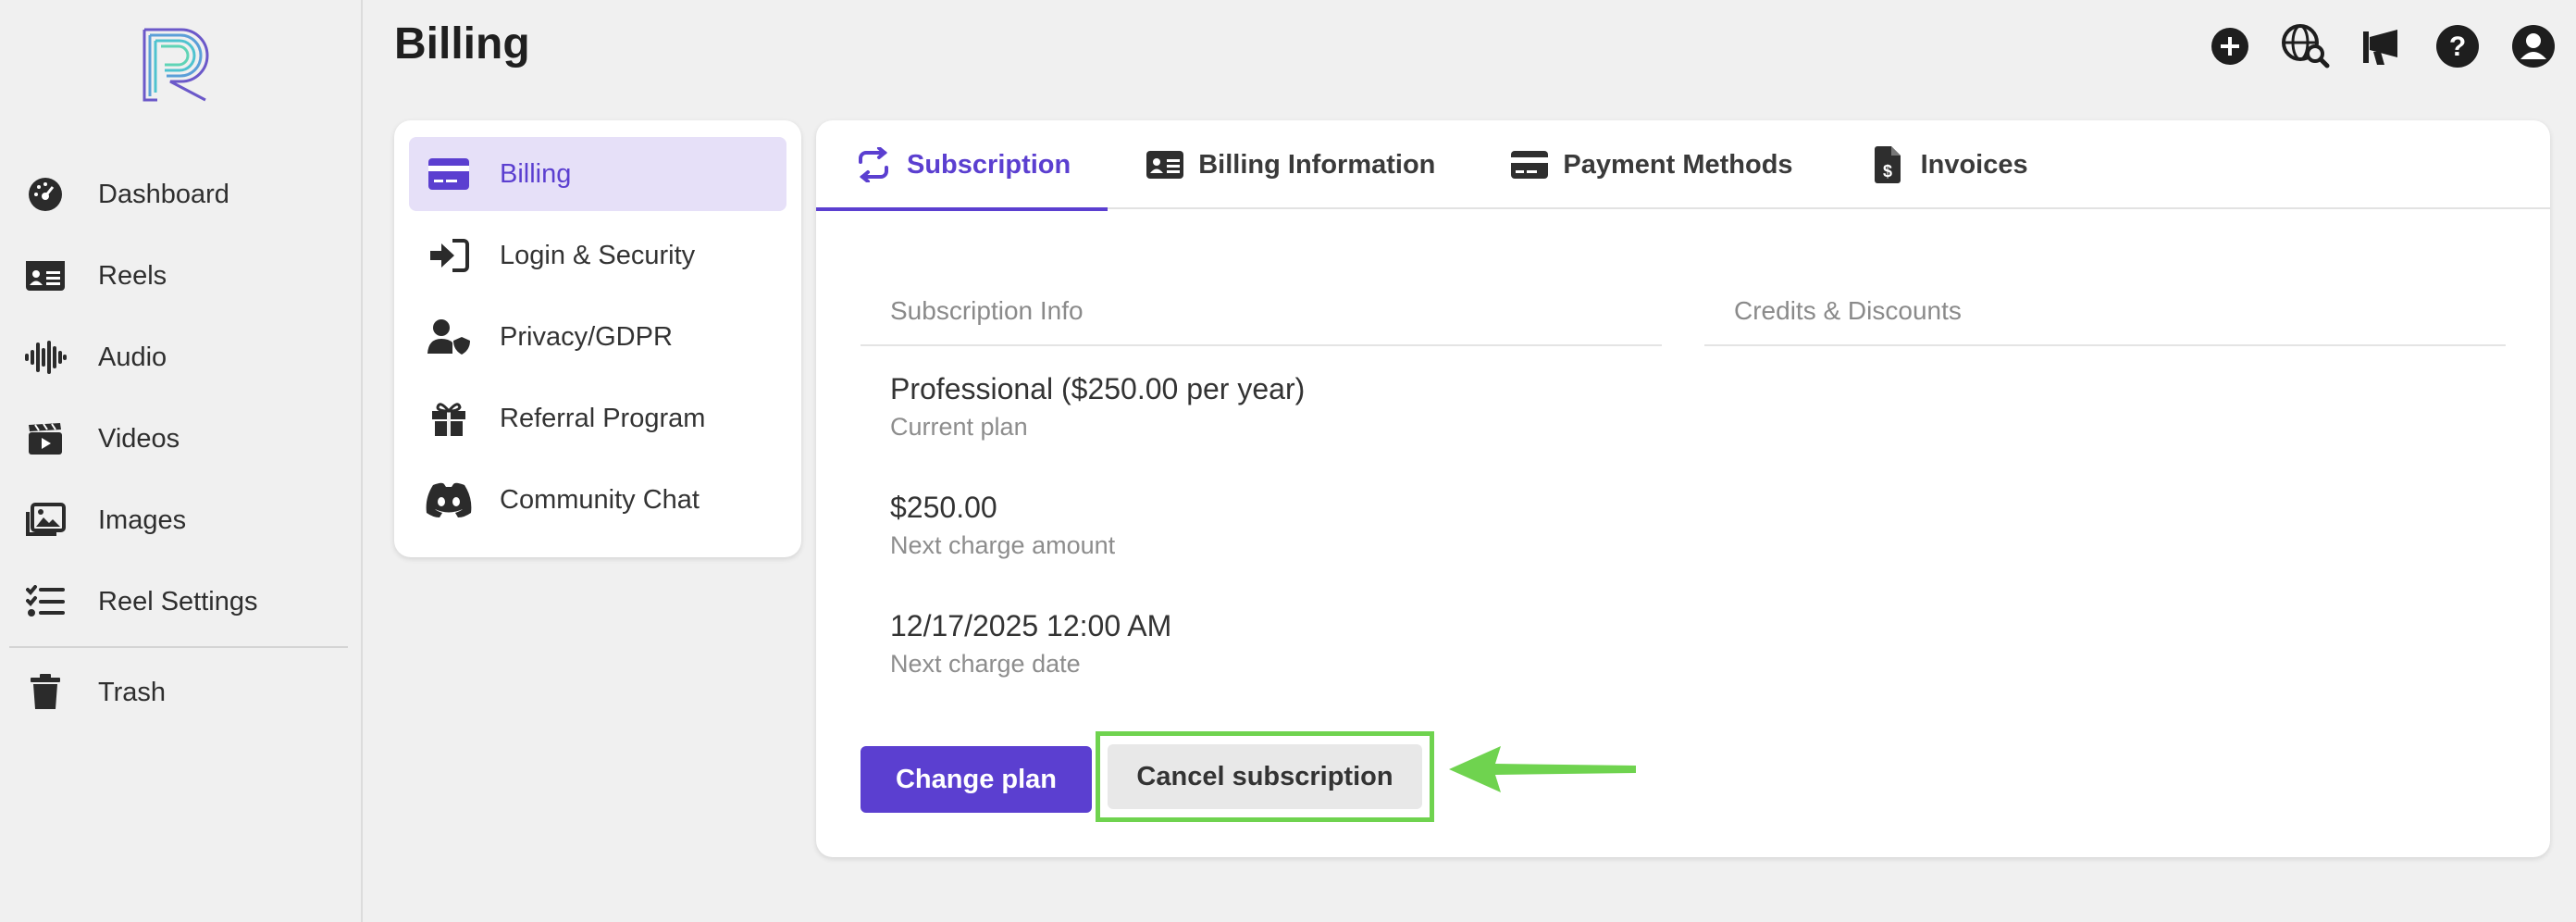  Describe the element at coordinates (163, 194) in the screenshot. I see `sidebar-item-label: Dashboard` at that location.